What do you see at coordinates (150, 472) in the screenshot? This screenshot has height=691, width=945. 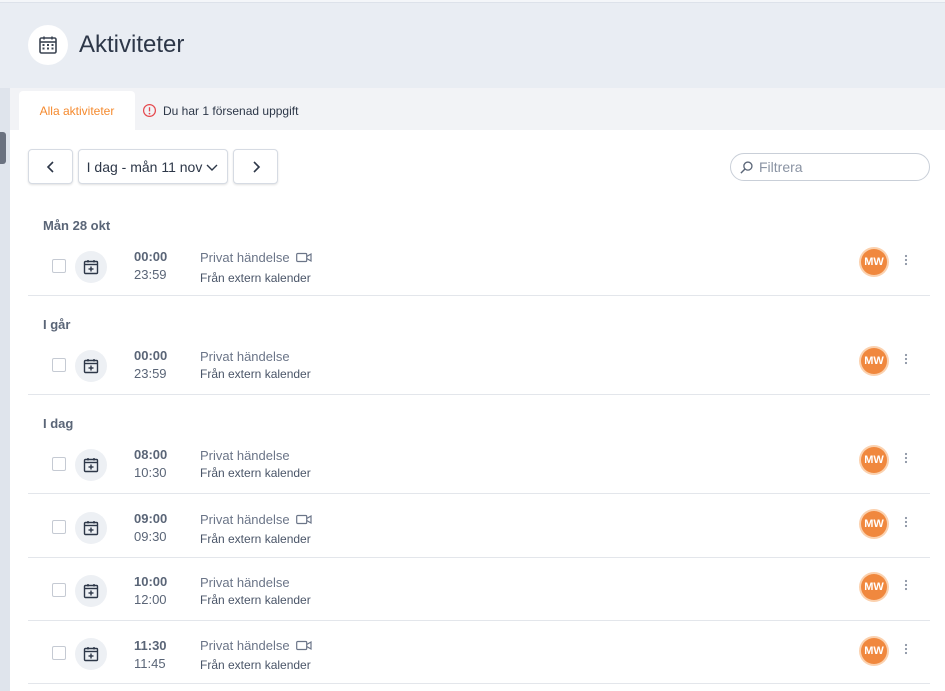 I see `event-end-time: 10:30` at bounding box center [150, 472].